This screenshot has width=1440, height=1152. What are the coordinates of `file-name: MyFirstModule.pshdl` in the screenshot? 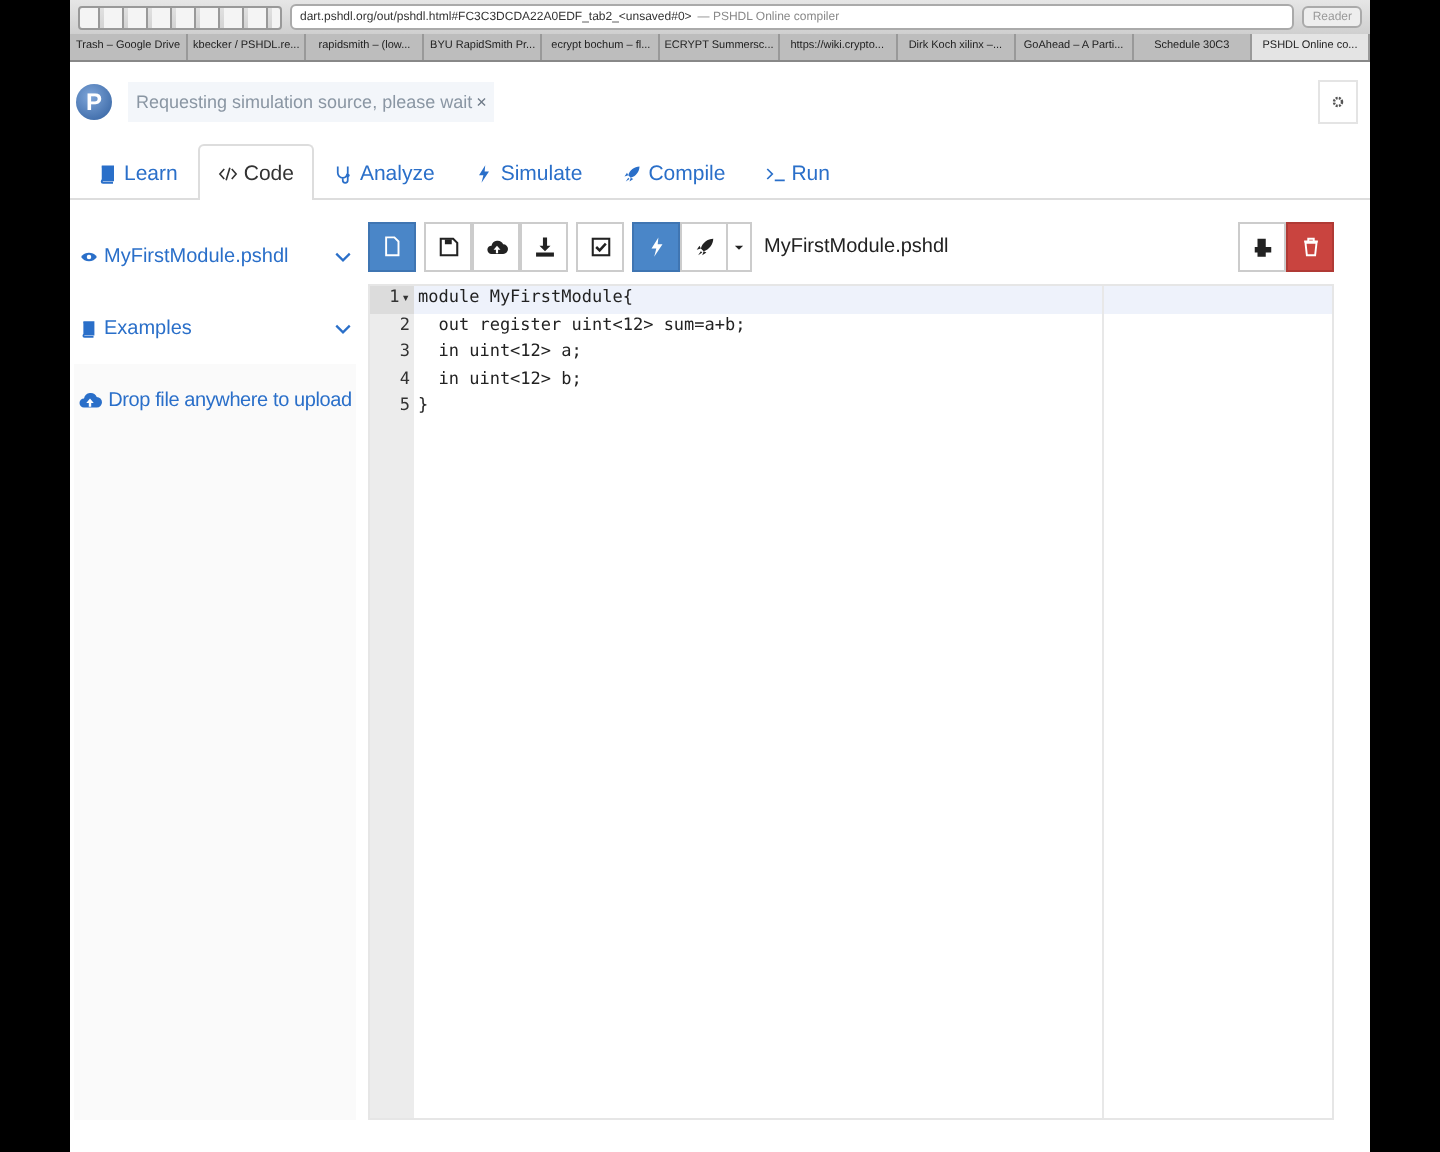 It's located at (856, 246).